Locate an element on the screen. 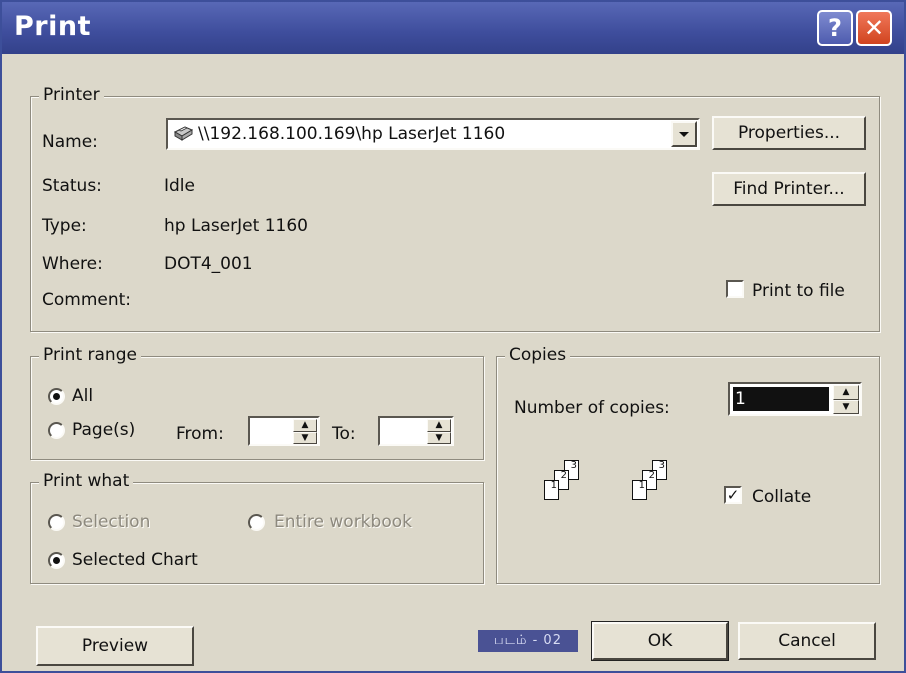  number-of-copies-label: Number of copies: is located at coordinates (592, 408).